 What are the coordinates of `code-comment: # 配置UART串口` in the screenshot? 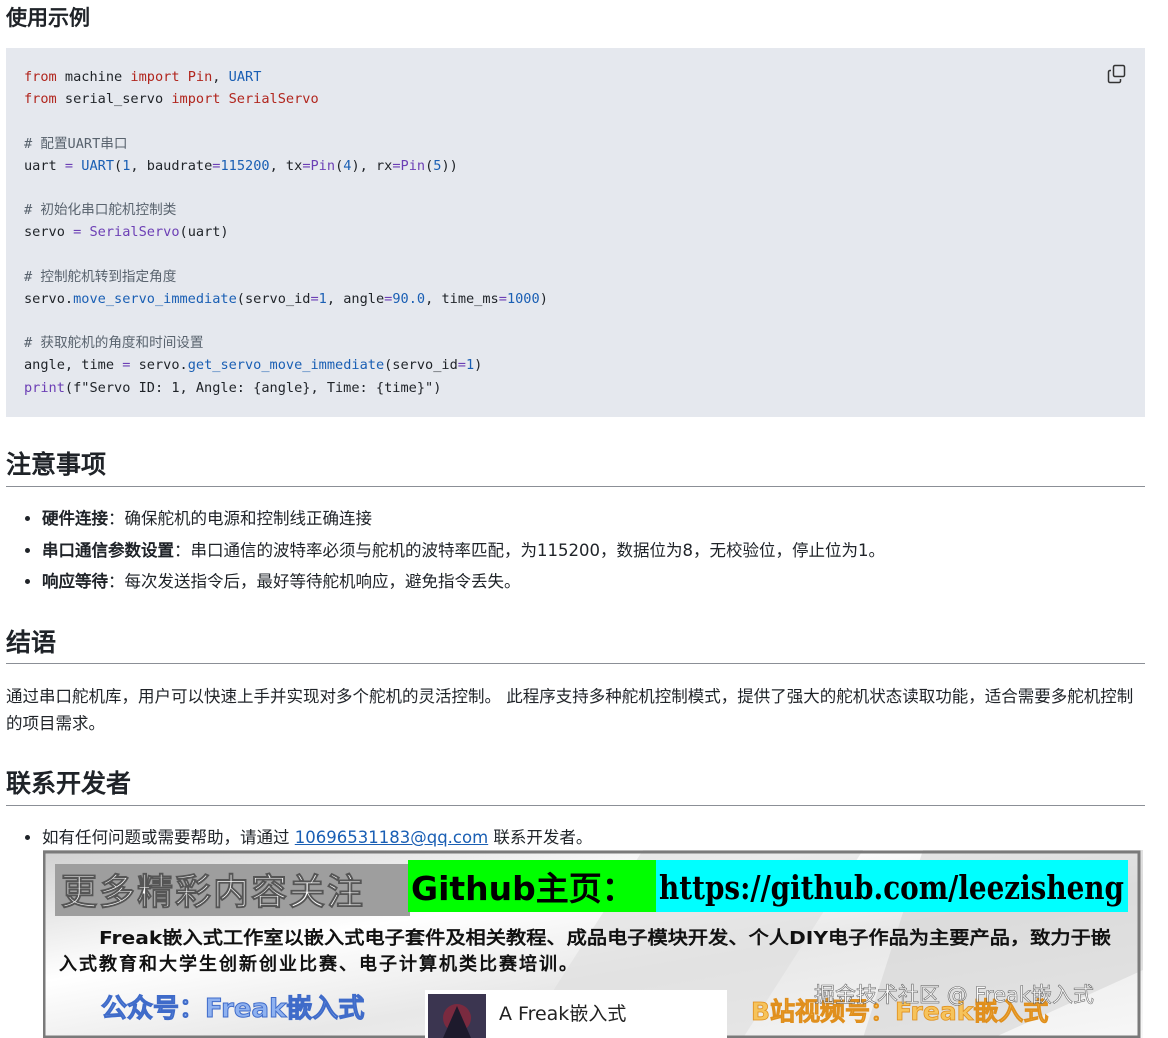 It's located at (76, 143).